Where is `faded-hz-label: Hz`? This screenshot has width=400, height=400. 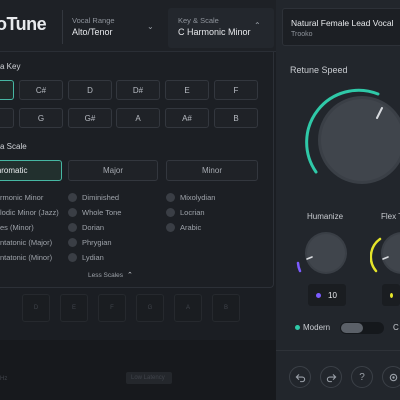 faded-hz-label: Hz is located at coordinates (4, 379).